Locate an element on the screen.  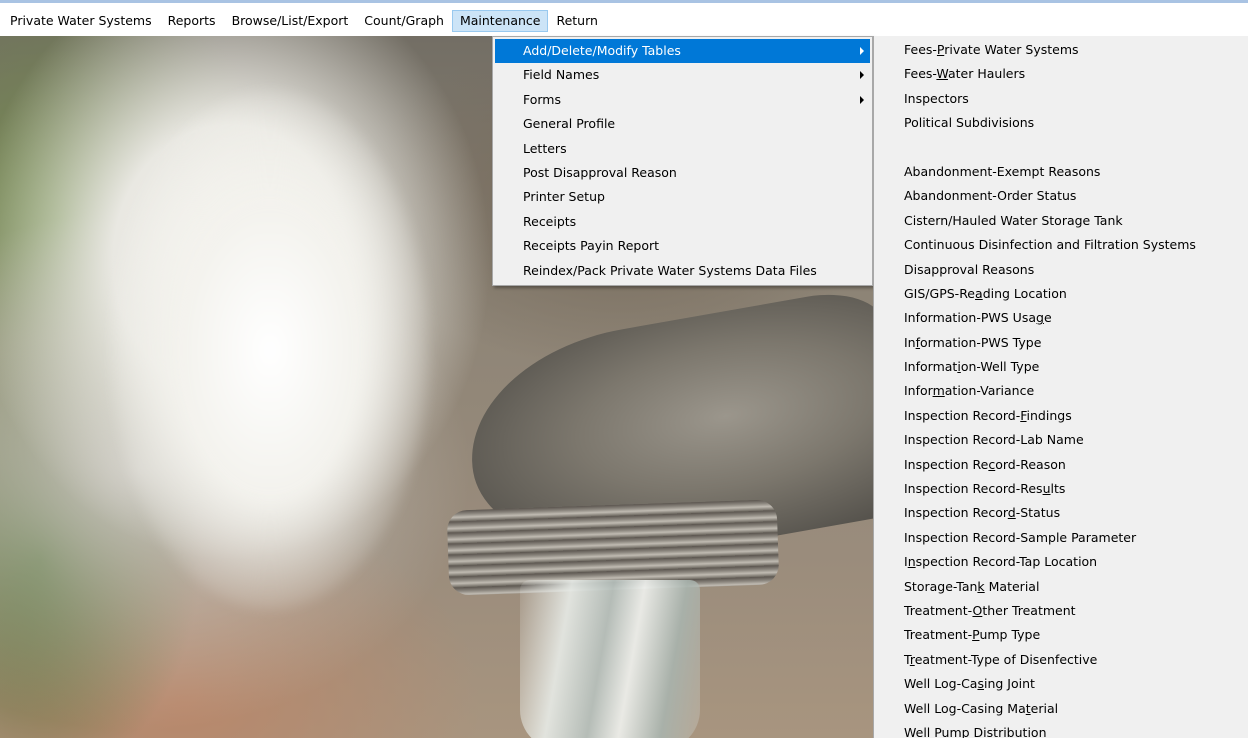
menu-item-printer-setup: Printer Setup is located at coordinates (682, 197).